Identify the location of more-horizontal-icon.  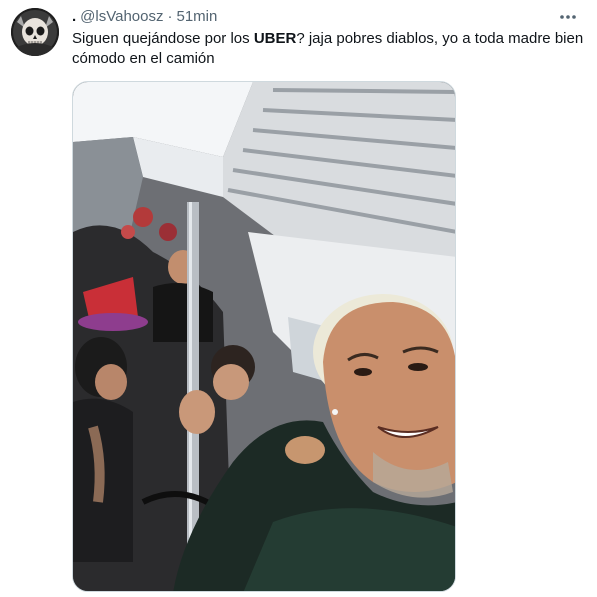
(568, 17).